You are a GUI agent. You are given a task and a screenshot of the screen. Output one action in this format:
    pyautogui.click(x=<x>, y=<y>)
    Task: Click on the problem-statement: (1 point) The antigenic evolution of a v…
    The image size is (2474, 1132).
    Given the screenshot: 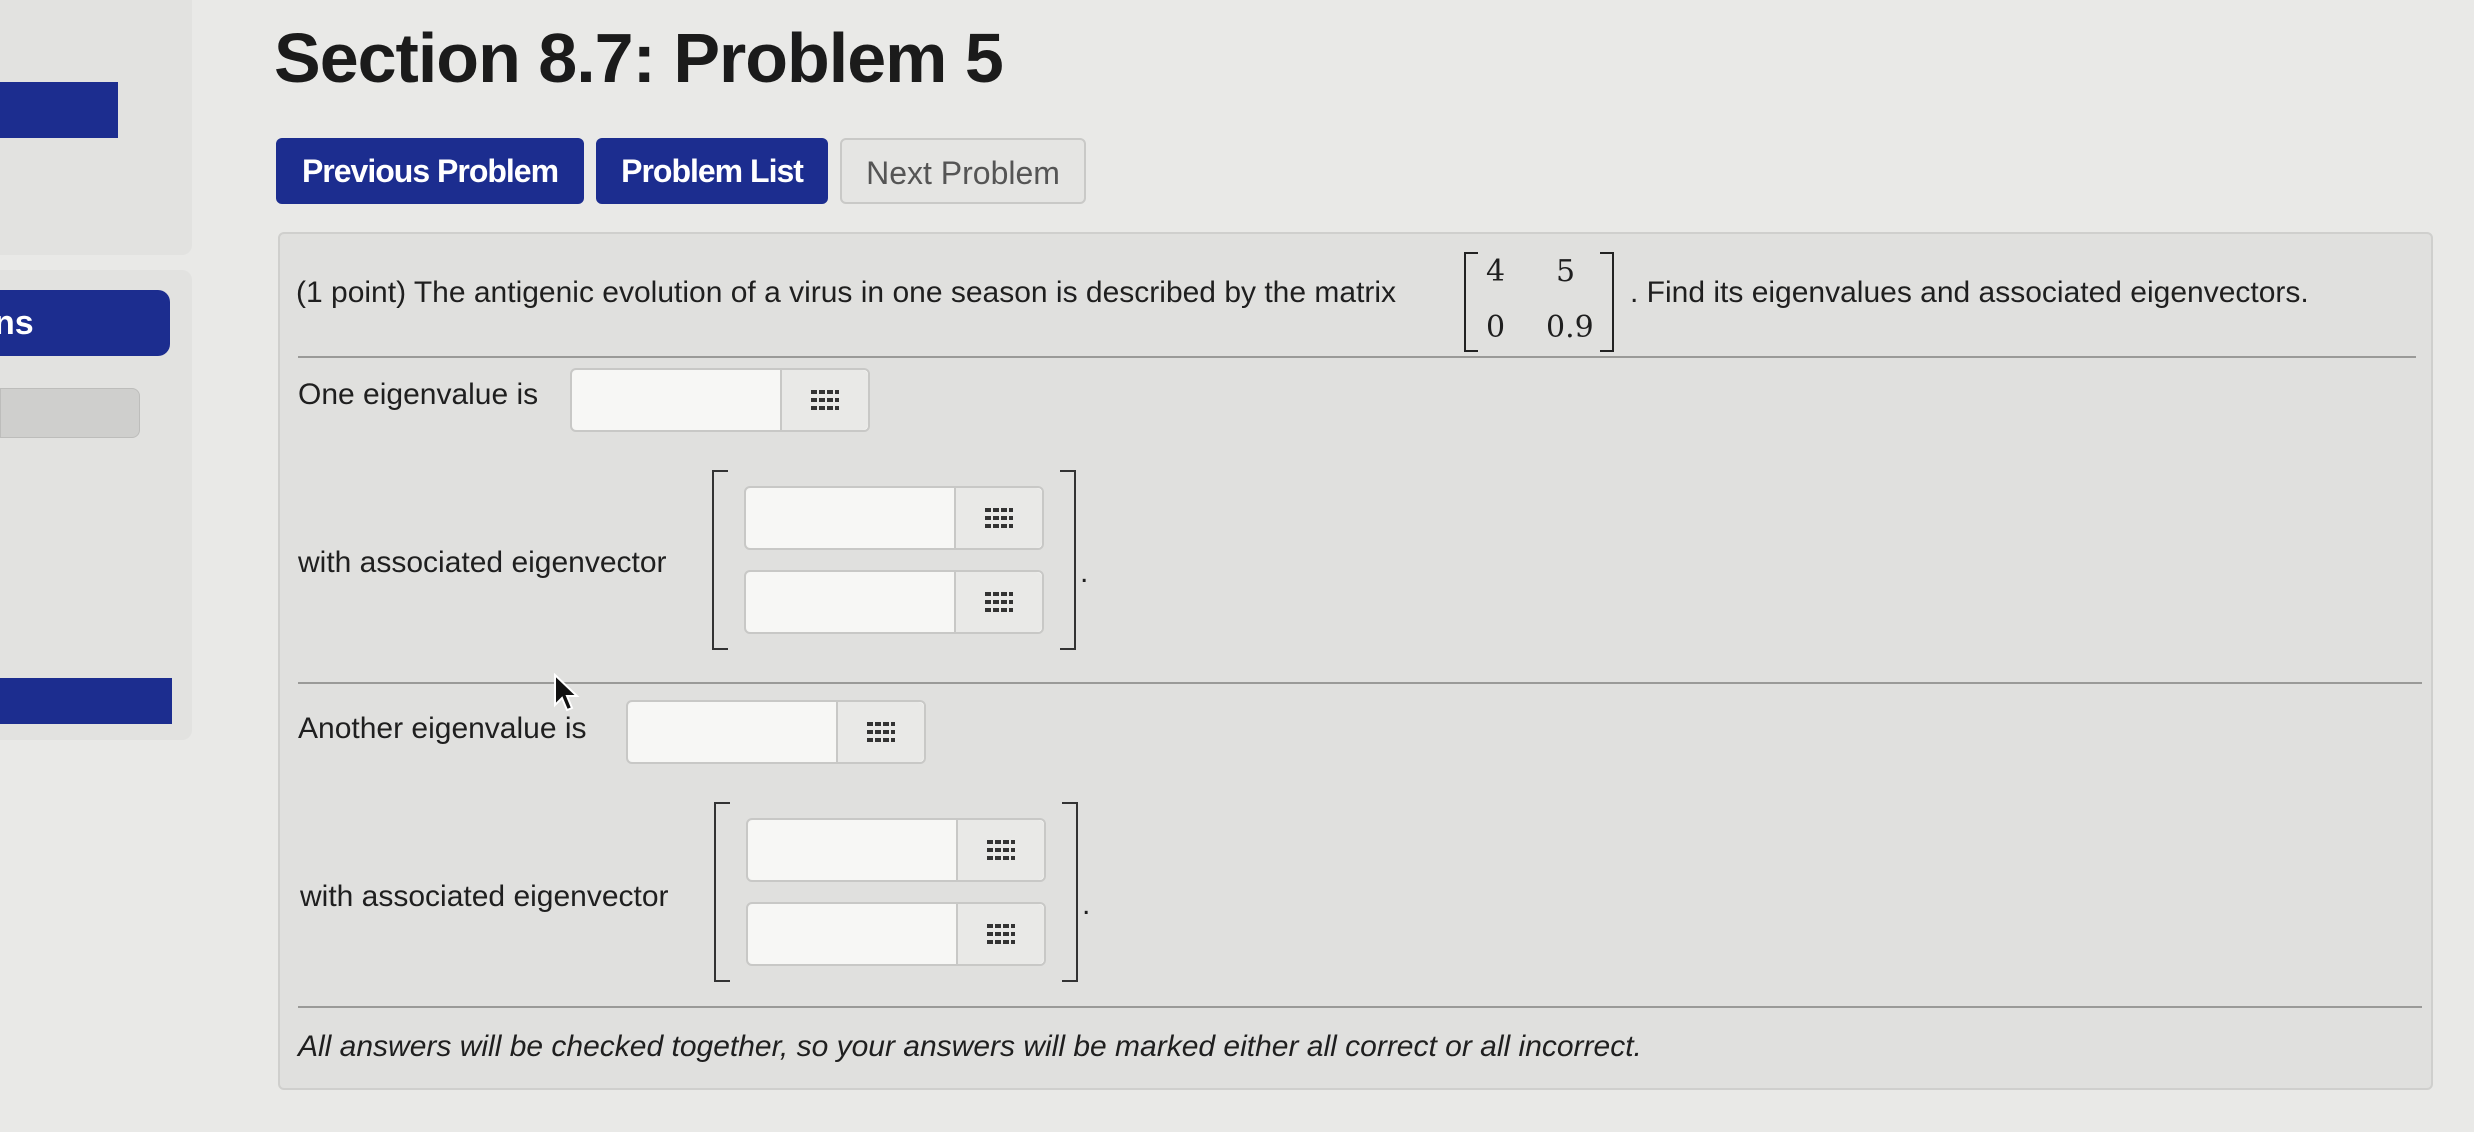 What is the action you would take?
    pyautogui.click(x=846, y=292)
    